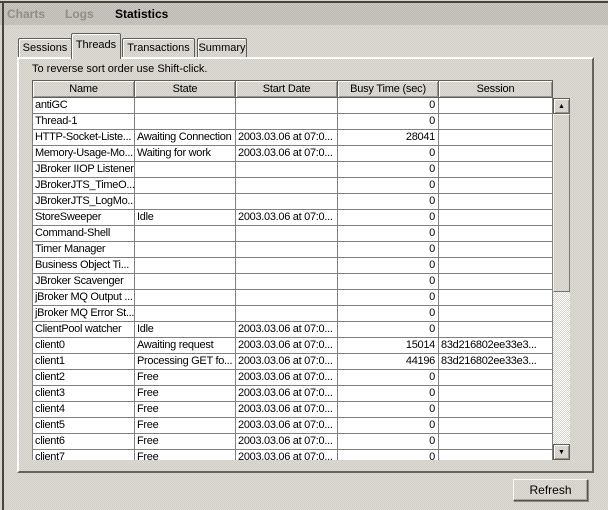 The image size is (608, 510). What do you see at coordinates (293, 298) in the screenshot?
I see `table-row: jBroker MQ Output ... 0` at bounding box center [293, 298].